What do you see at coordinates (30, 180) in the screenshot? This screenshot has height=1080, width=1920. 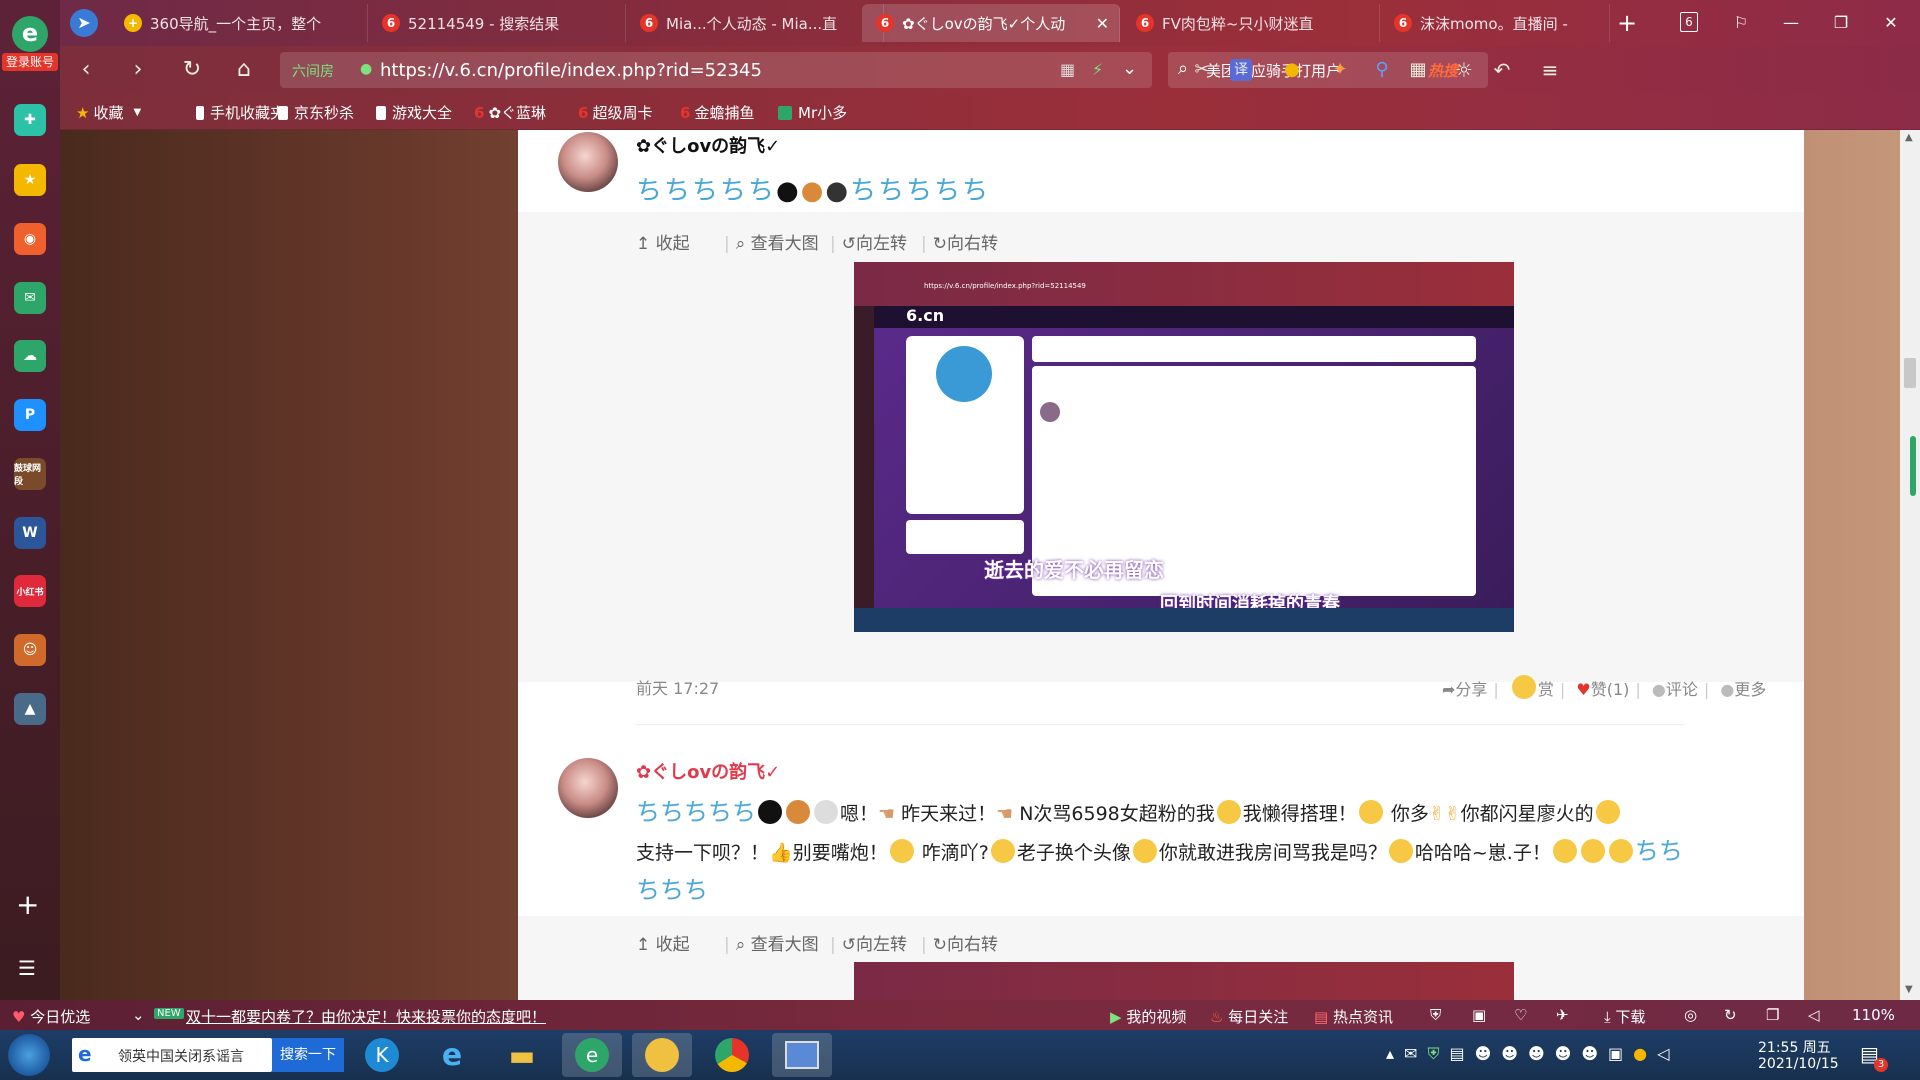 I see `star-icon: ★` at bounding box center [30, 180].